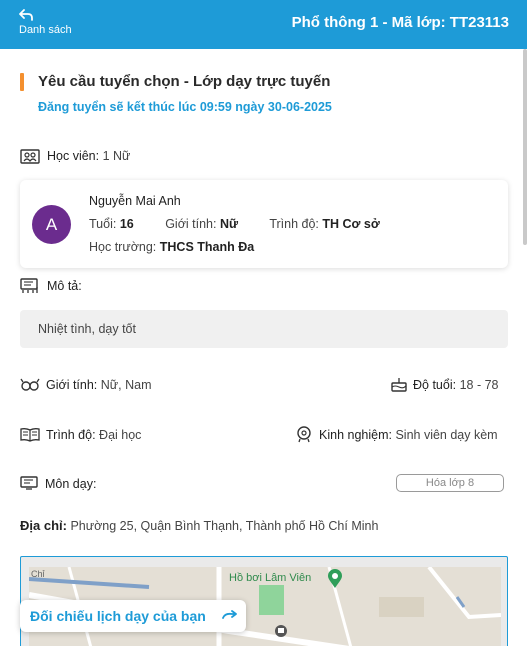 Image resolution: width=527 pixels, height=646 pixels. I want to click on experience-icon, so click(304, 434).